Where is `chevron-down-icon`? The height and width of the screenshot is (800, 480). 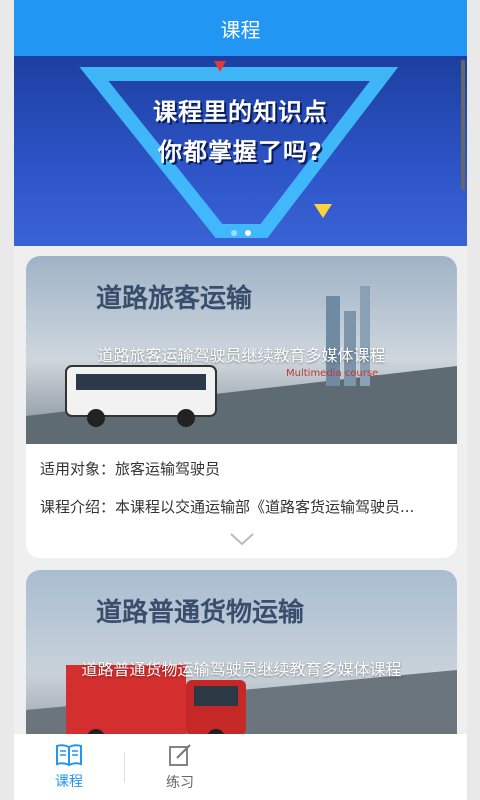 chevron-down-icon is located at coordinates (241, 540).